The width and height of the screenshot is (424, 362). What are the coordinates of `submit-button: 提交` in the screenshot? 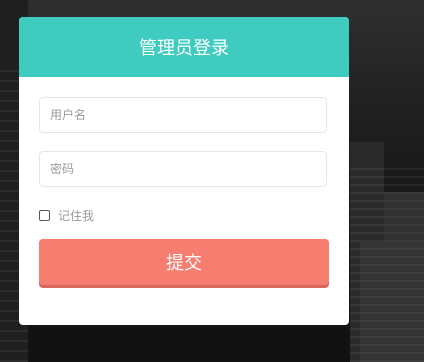 It's located at (184, 262).